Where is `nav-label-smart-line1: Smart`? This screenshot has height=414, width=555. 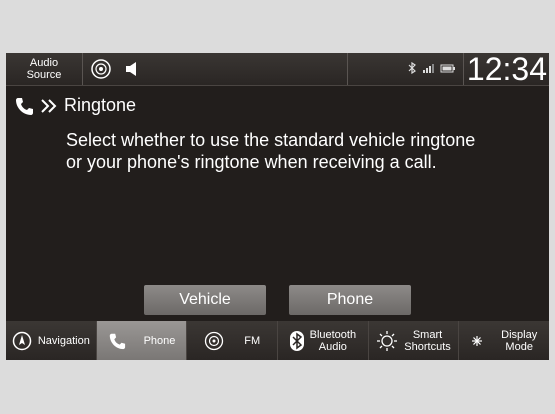
nav-label-smart-line1: Smart is located at coordinates (427, 334).